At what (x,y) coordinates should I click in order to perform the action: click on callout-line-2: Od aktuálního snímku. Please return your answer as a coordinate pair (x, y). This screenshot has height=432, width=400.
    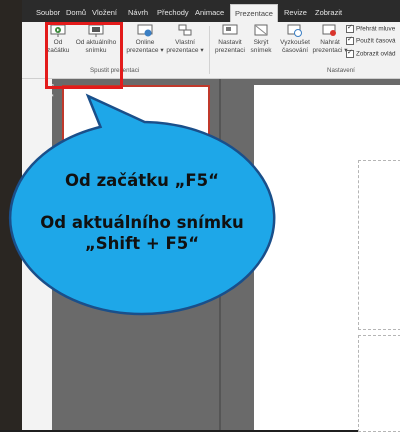
    Looking at the image, I should click on (142, 222).